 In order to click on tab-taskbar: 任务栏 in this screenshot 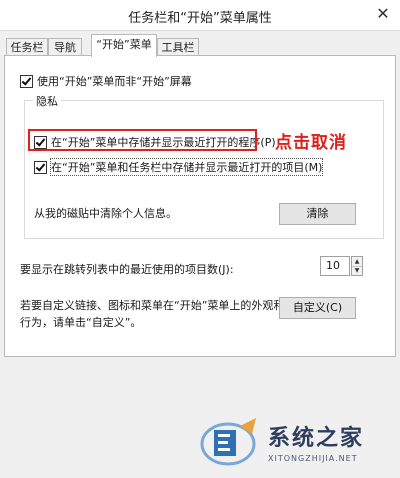, I will do `click(27, 47)`.